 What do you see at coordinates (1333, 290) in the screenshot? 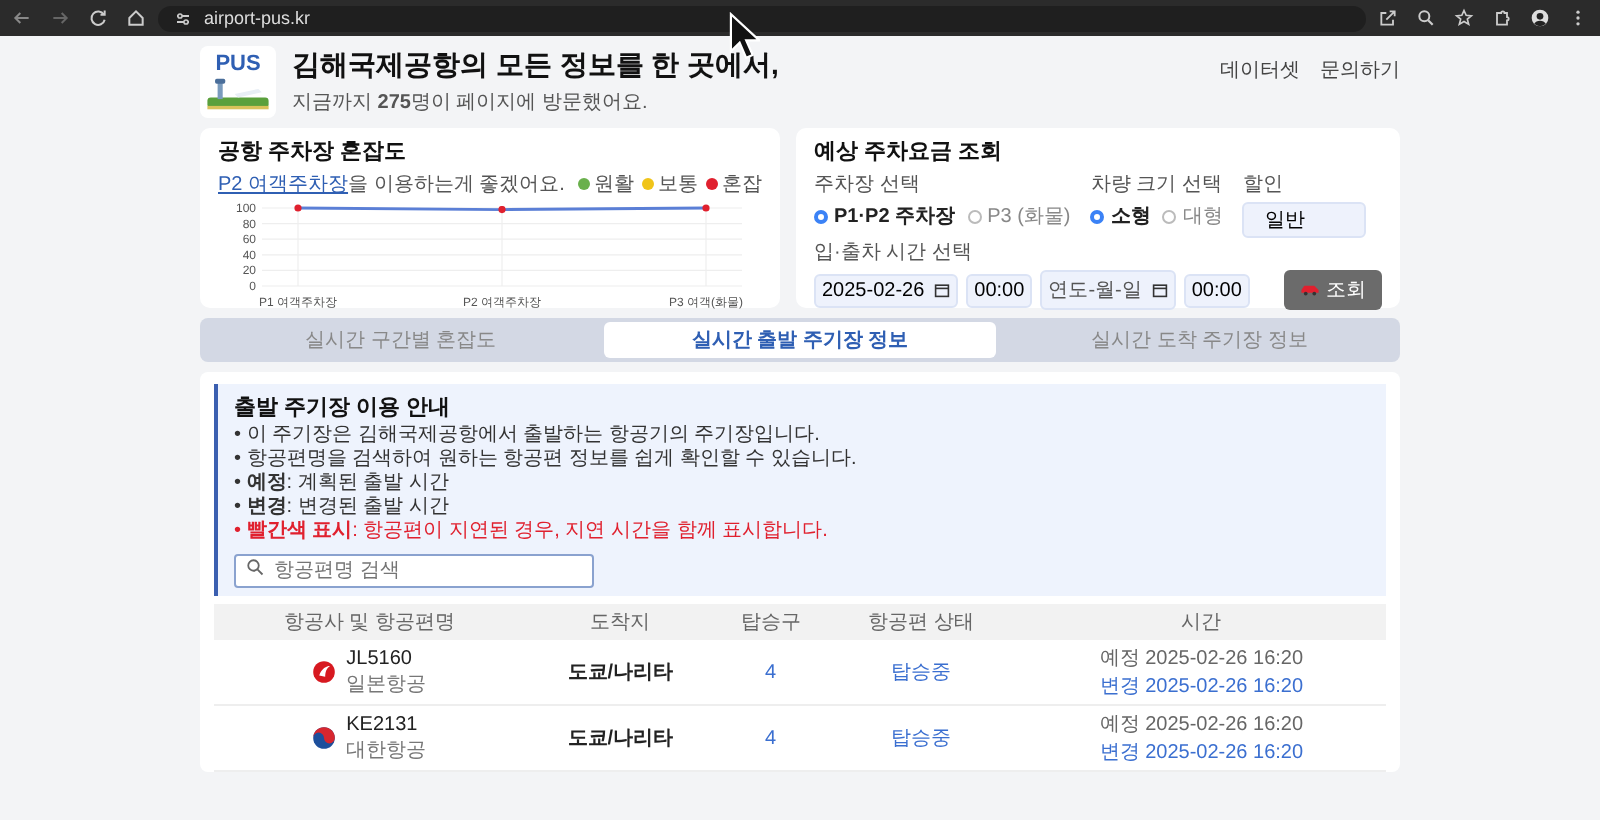
I see `search-button: 조회` at bounding box center [1333, 290].